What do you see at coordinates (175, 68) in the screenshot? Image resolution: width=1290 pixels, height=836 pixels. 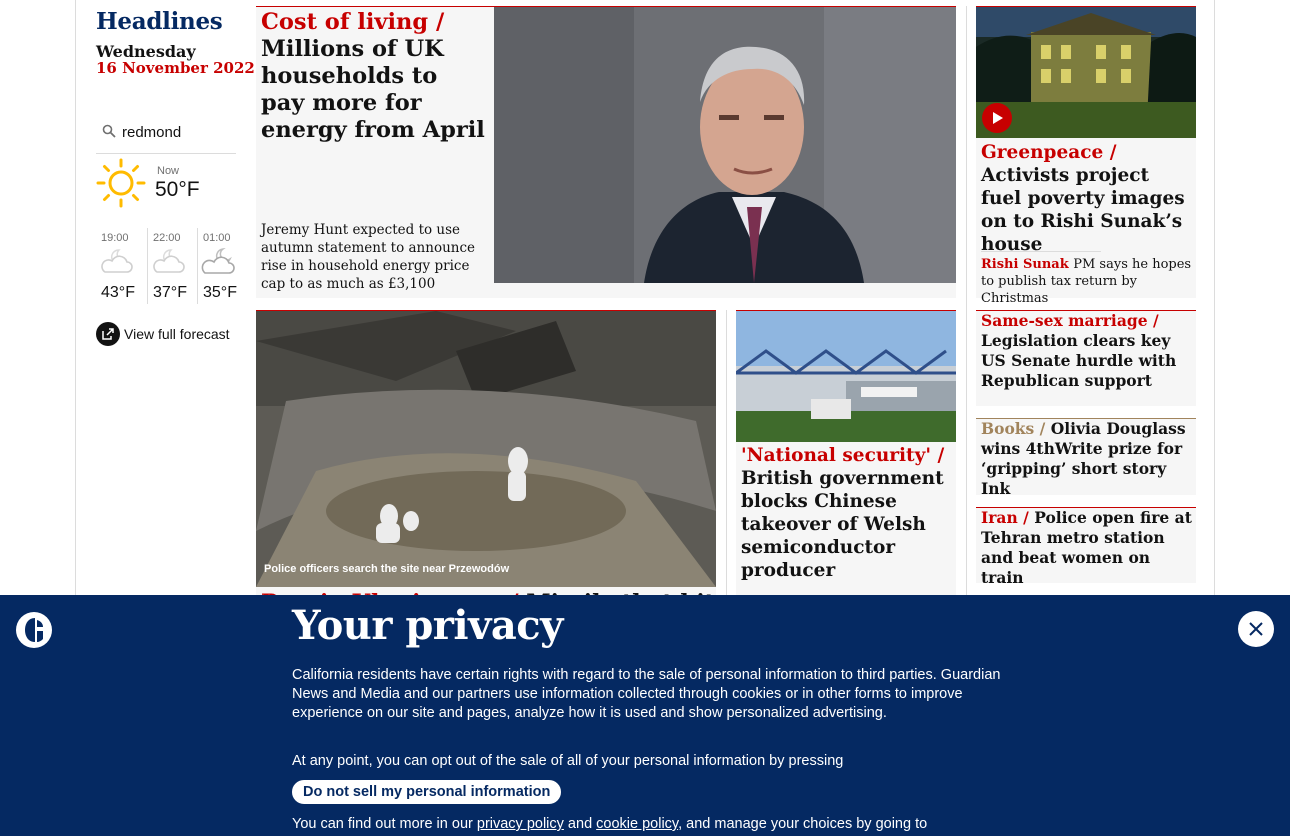 I see `date: 16 November 2022` at bounding box center [175, 68].